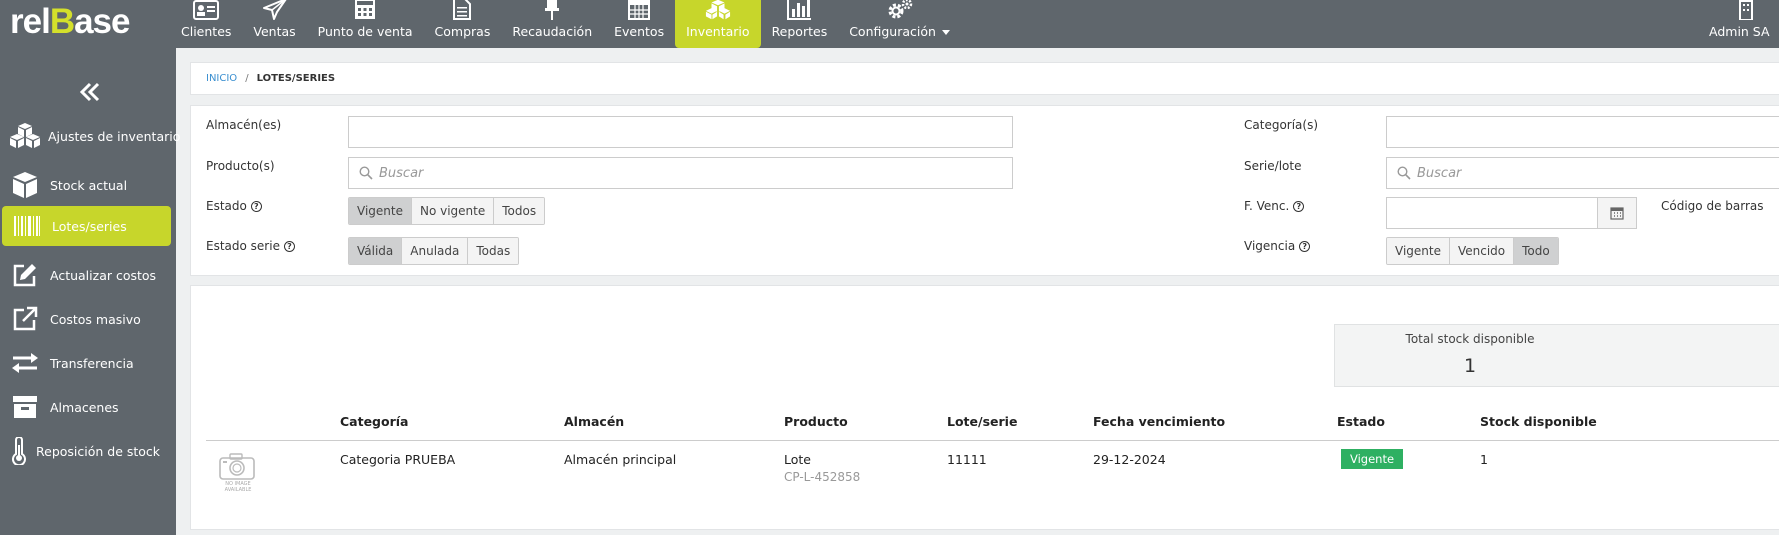 This screenshot has width=1779, height=535. What do you see at coordinates (718, 10) in the screenshot?
I see `boxes-icon` at bounding box center [718, 10].